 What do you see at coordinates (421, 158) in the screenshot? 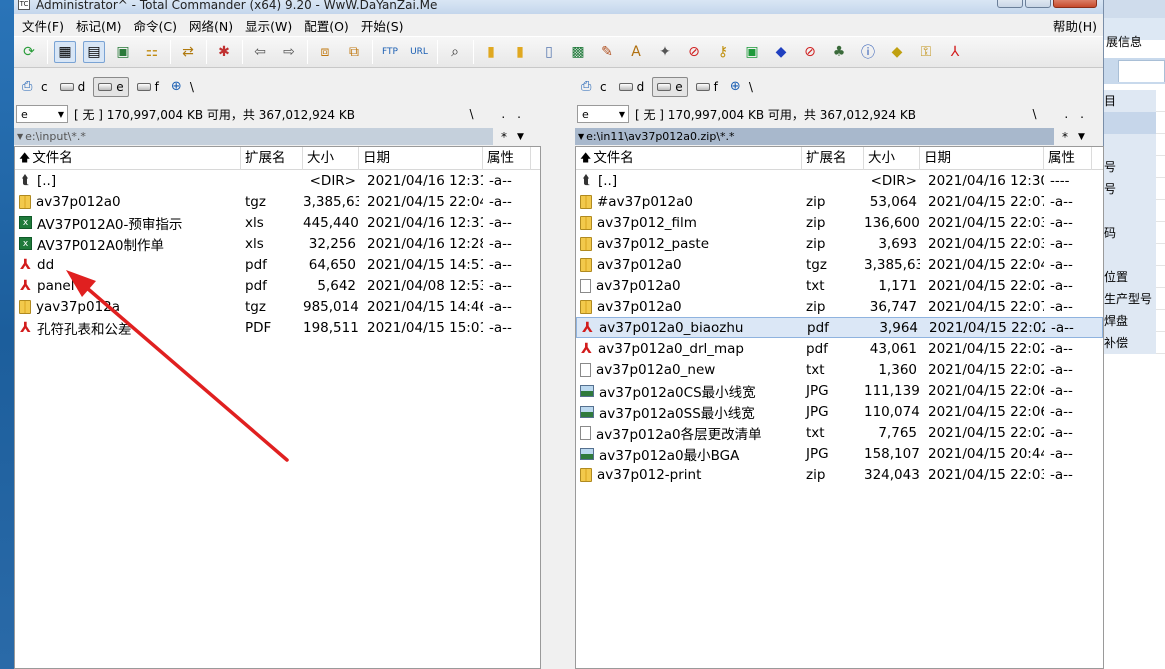
I see `column-header-date: 日期` at bounding box center [421, 158].